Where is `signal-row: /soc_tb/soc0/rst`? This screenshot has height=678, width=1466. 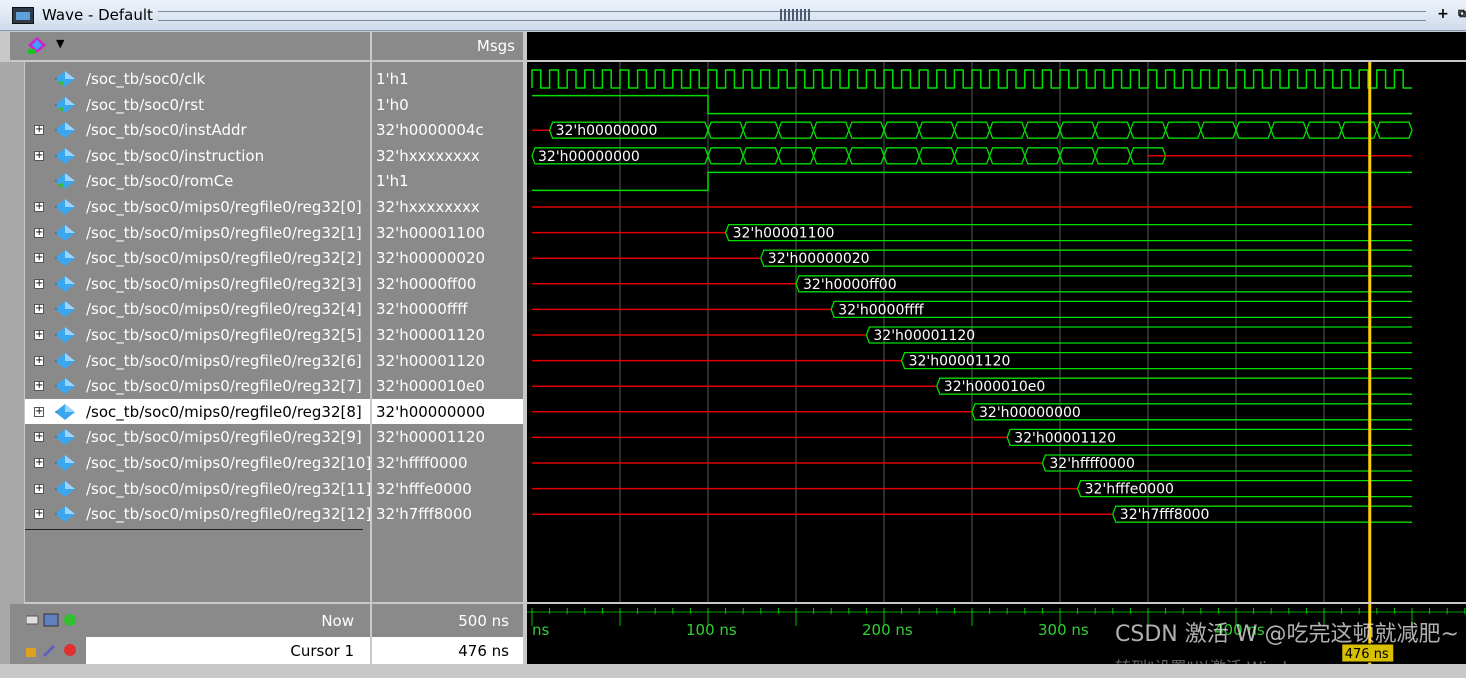
signal-row: /soc_tb/soc0/rst is located at coordinates (197, 104).